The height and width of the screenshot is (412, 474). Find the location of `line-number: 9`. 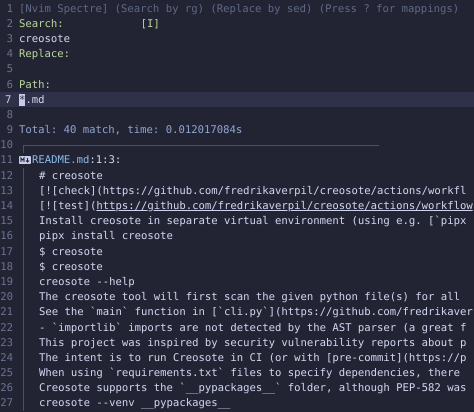

line-number: 9 is located at coordinates (9, 130).